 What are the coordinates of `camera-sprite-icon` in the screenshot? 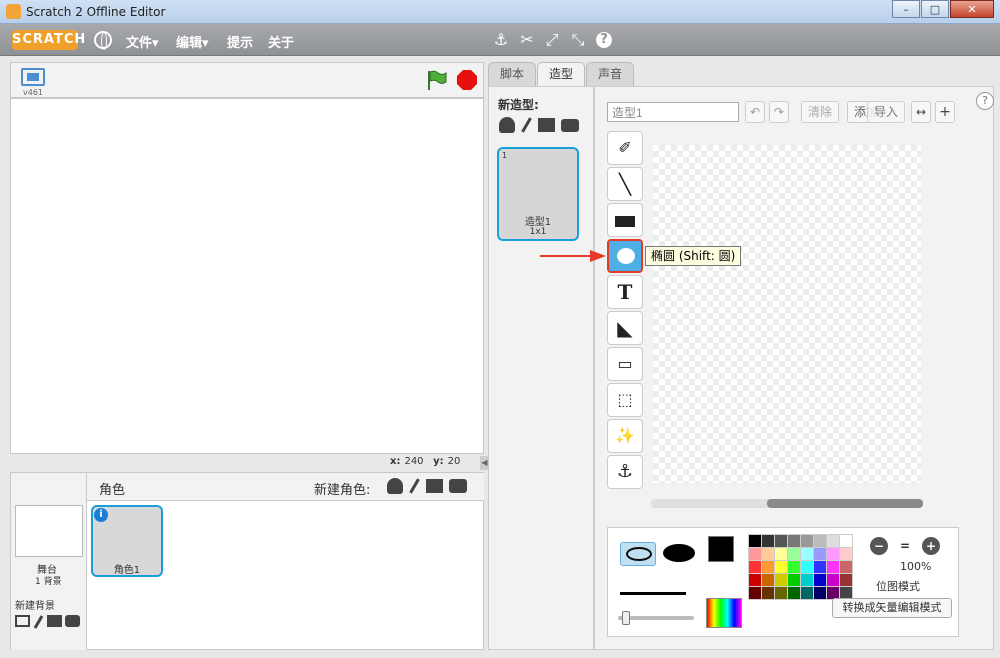 It's located at (458, 486).